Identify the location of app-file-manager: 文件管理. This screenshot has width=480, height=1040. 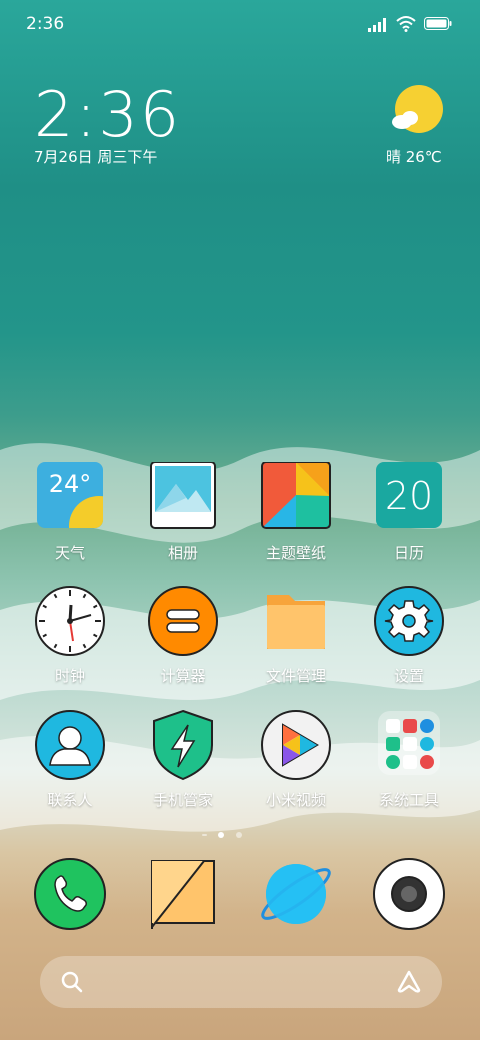
(296, 635).